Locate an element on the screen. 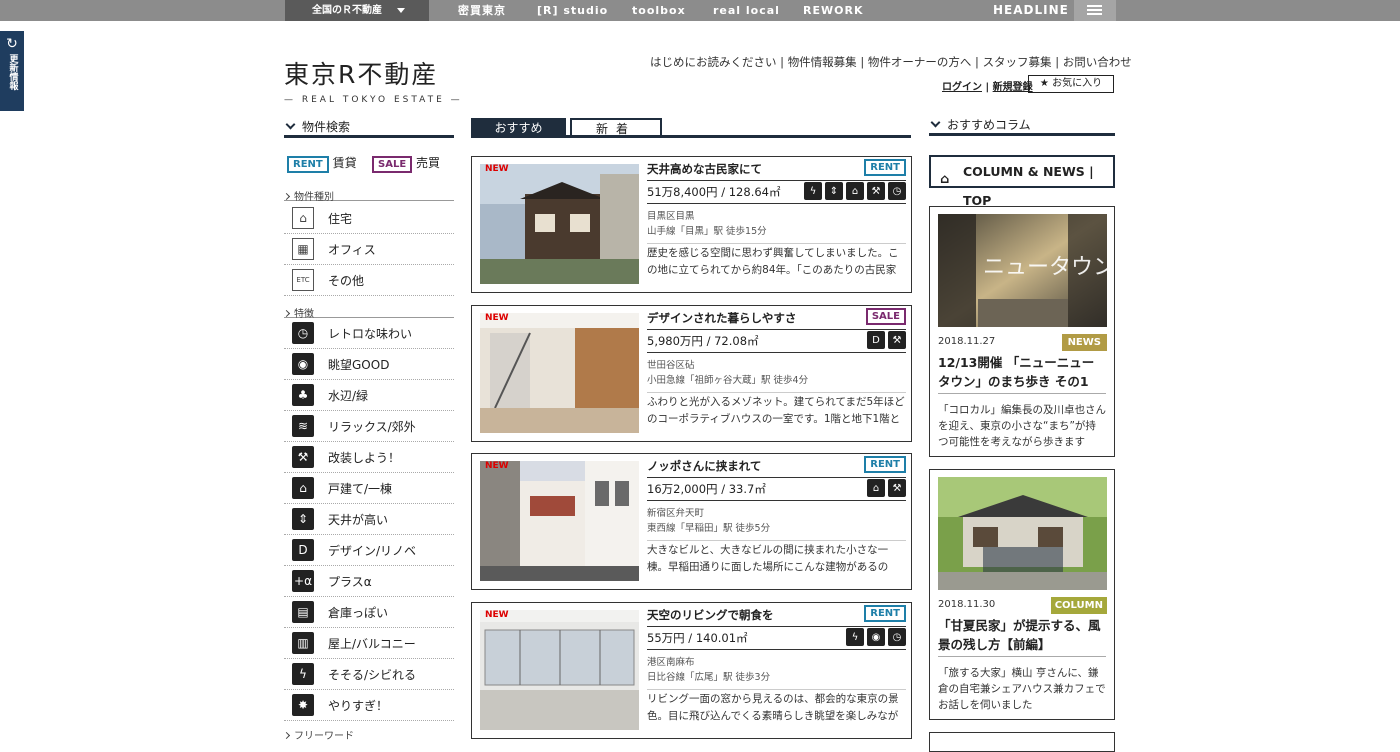 This screenshot has height=752, width=1400. header-link-owners: 物件オーナーの方へ is located at coordinates (920, 62).